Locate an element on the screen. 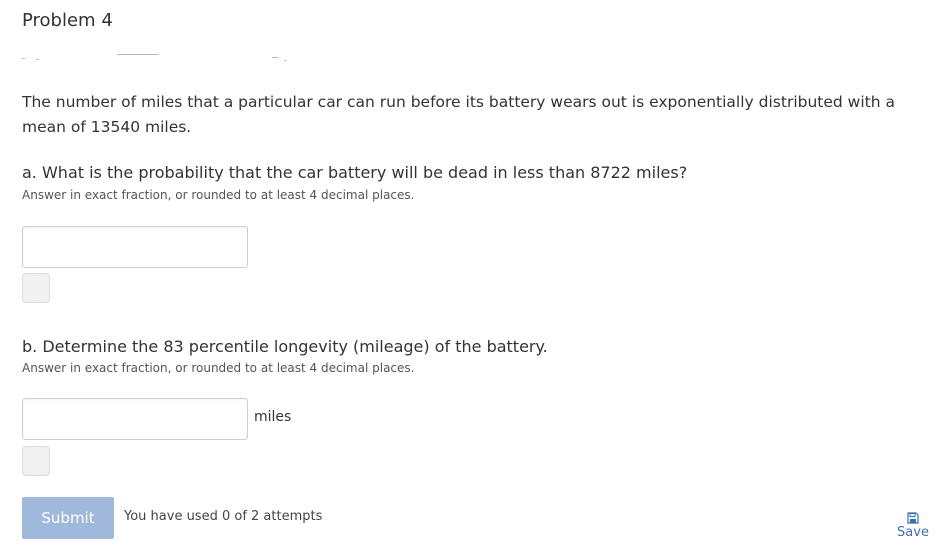  part-b-answer-input is located at coordinates (135, 419).